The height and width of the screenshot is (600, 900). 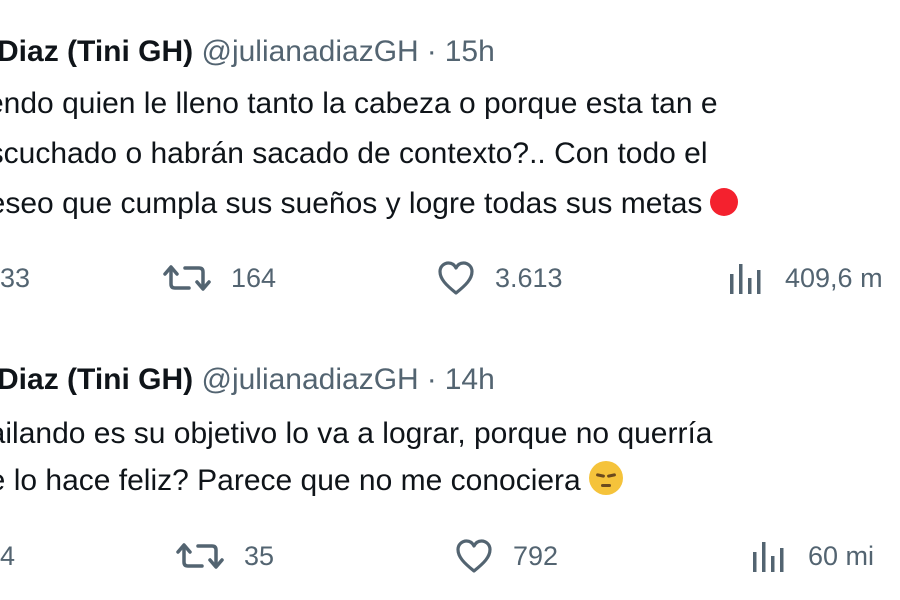 What do you see at coordinates (536, 555) in the screenshot?
I see `like-count: 792` at bounding box center [536, 555].